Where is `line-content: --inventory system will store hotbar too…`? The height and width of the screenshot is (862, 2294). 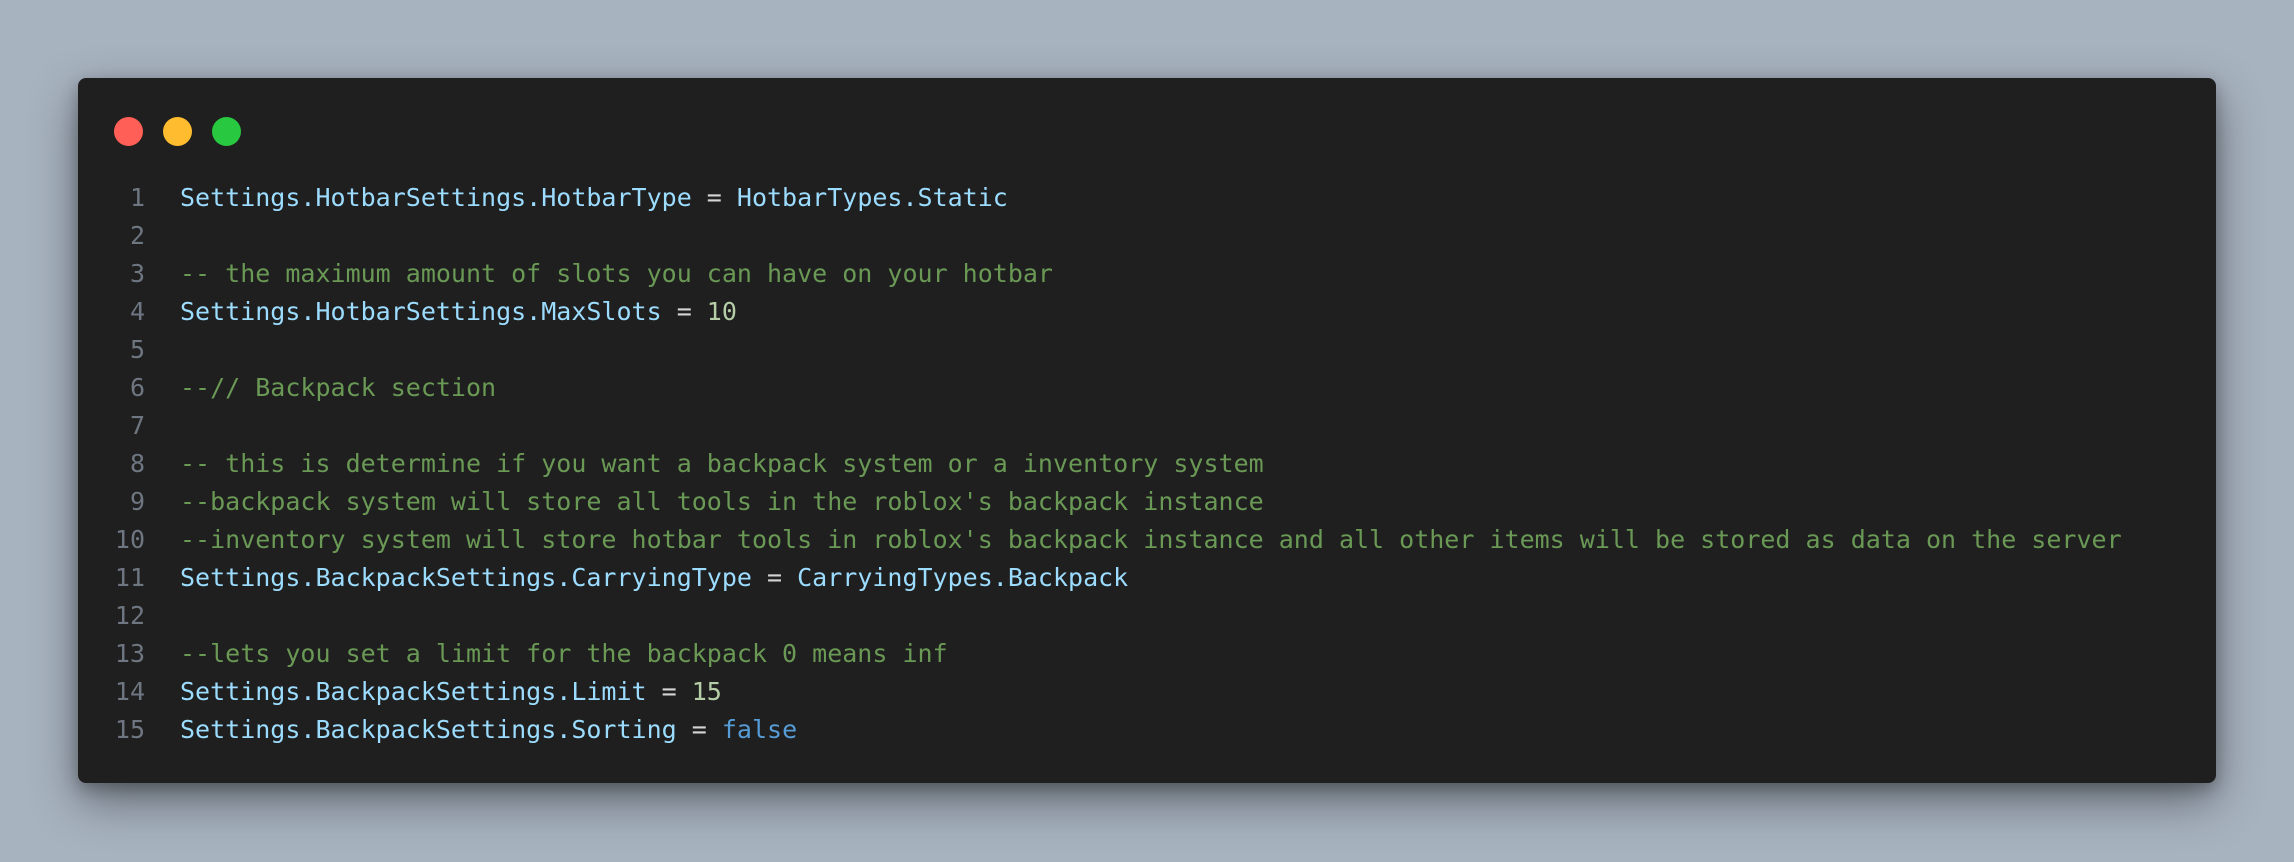 line-content: --inventory system will store hotbar too… is located at coordinates (1151, 540).